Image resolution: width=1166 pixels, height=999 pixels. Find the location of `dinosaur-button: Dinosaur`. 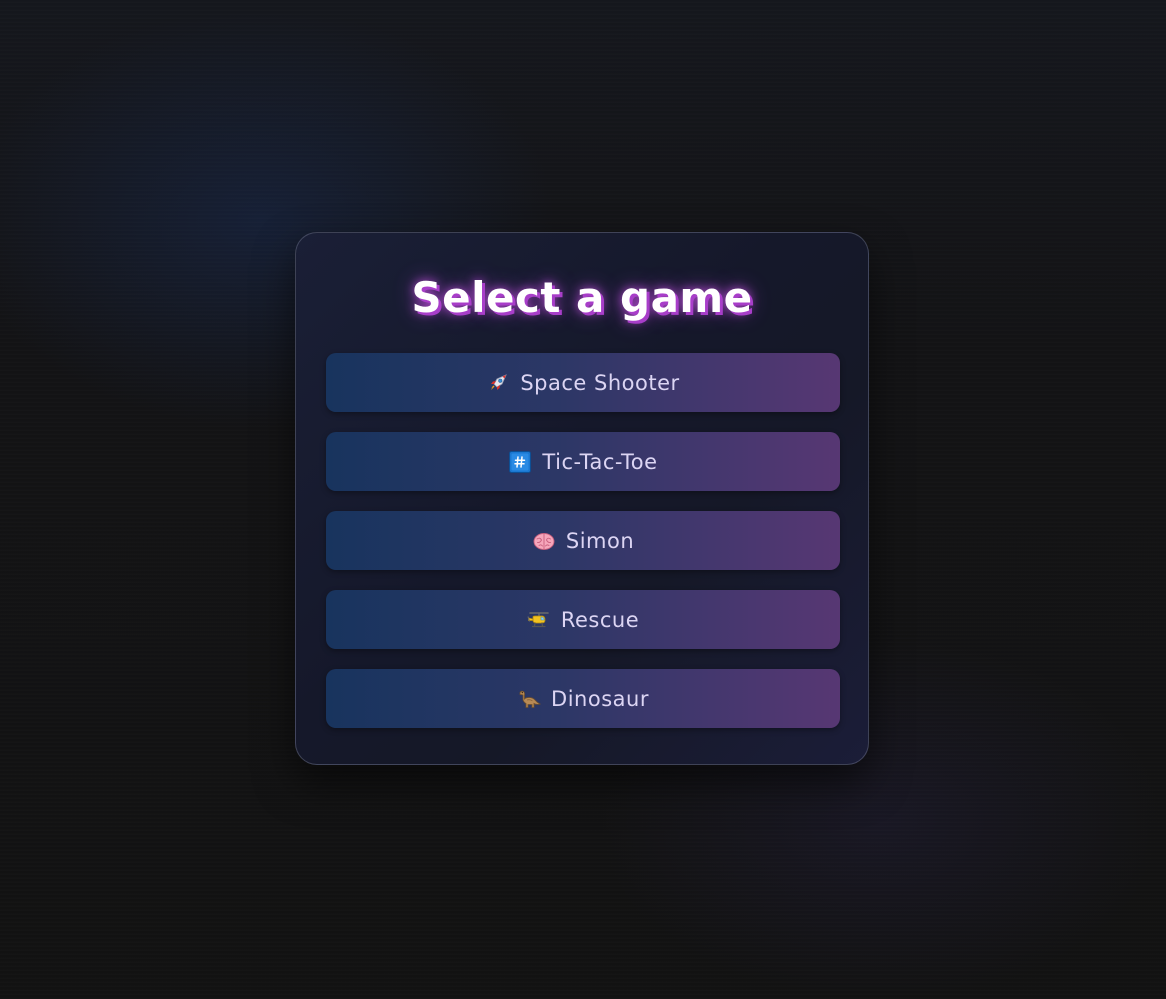

dinosaur-button: Dinosaur is located at coordinates (583, 698).